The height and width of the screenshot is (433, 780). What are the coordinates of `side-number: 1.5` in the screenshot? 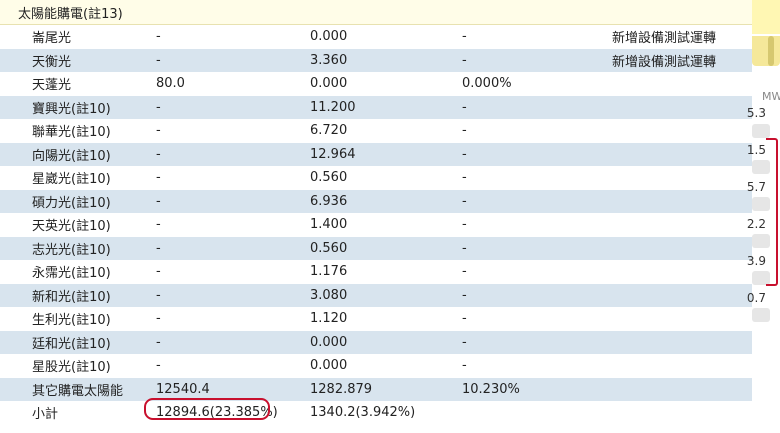 It's located at (756, 150).